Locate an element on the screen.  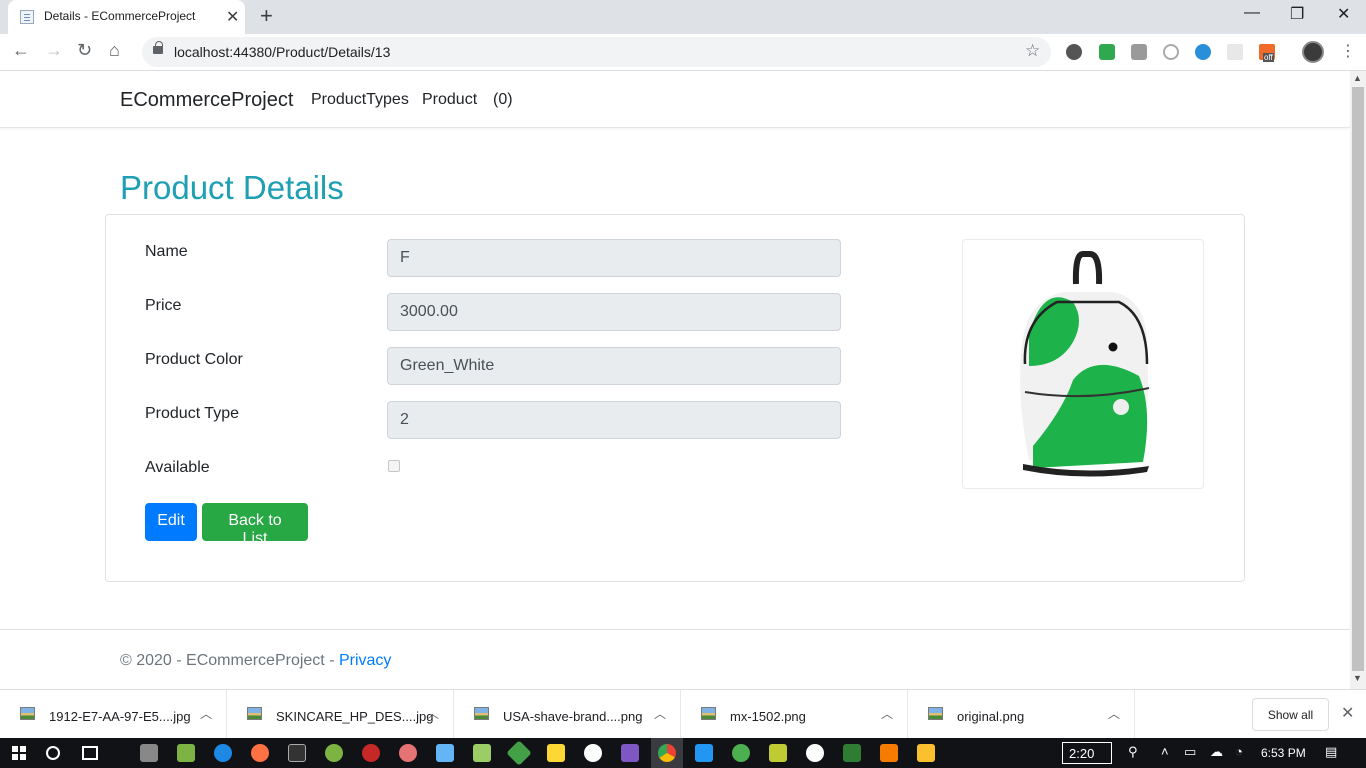
close-downloads-icon: ✕ is located at coordinates (1347, 713).